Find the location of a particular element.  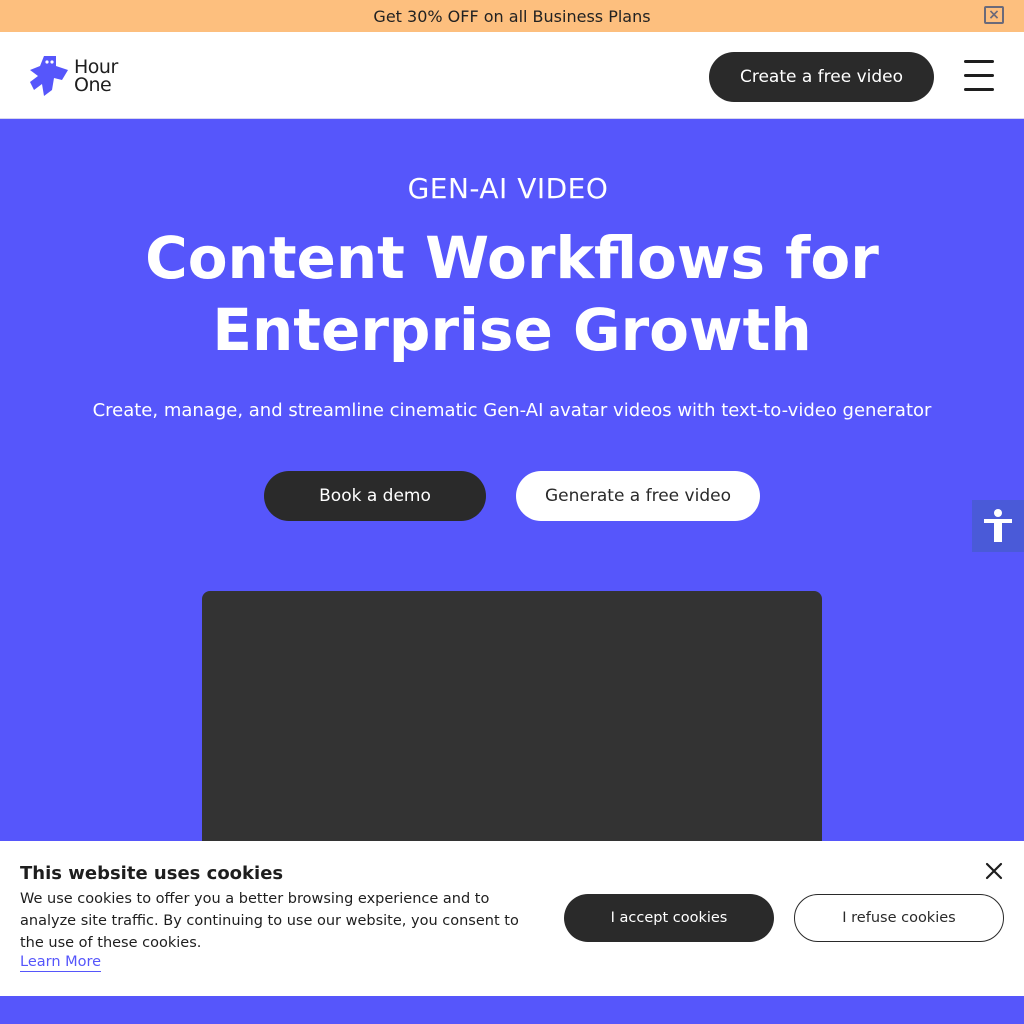

promo-banner: Get 30% OFF on all Business Plans × is located at coordinates (512, 16).